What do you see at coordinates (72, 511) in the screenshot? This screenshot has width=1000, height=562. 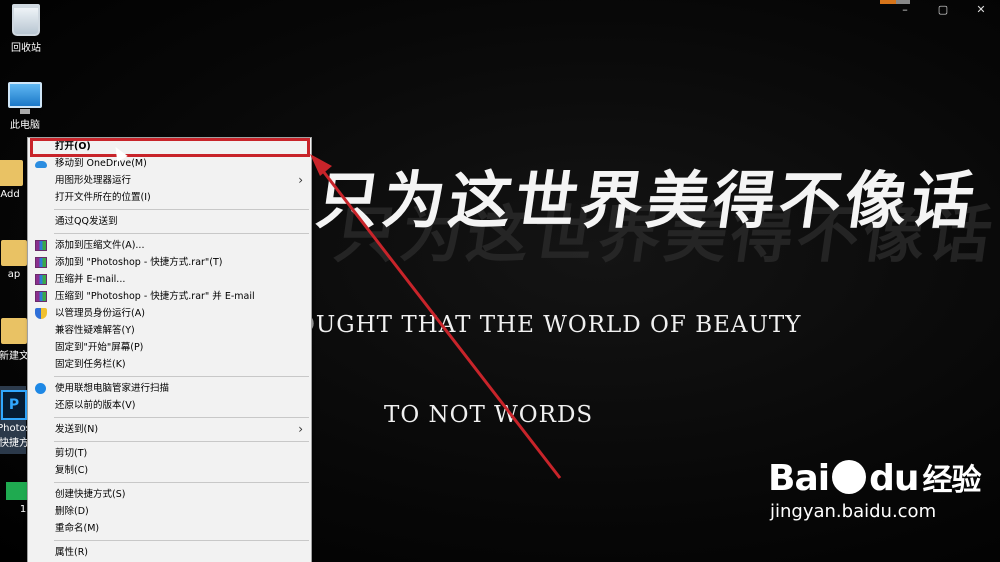 I see `menu-item-label: 删除(D)` at bounding box center [72, 511].